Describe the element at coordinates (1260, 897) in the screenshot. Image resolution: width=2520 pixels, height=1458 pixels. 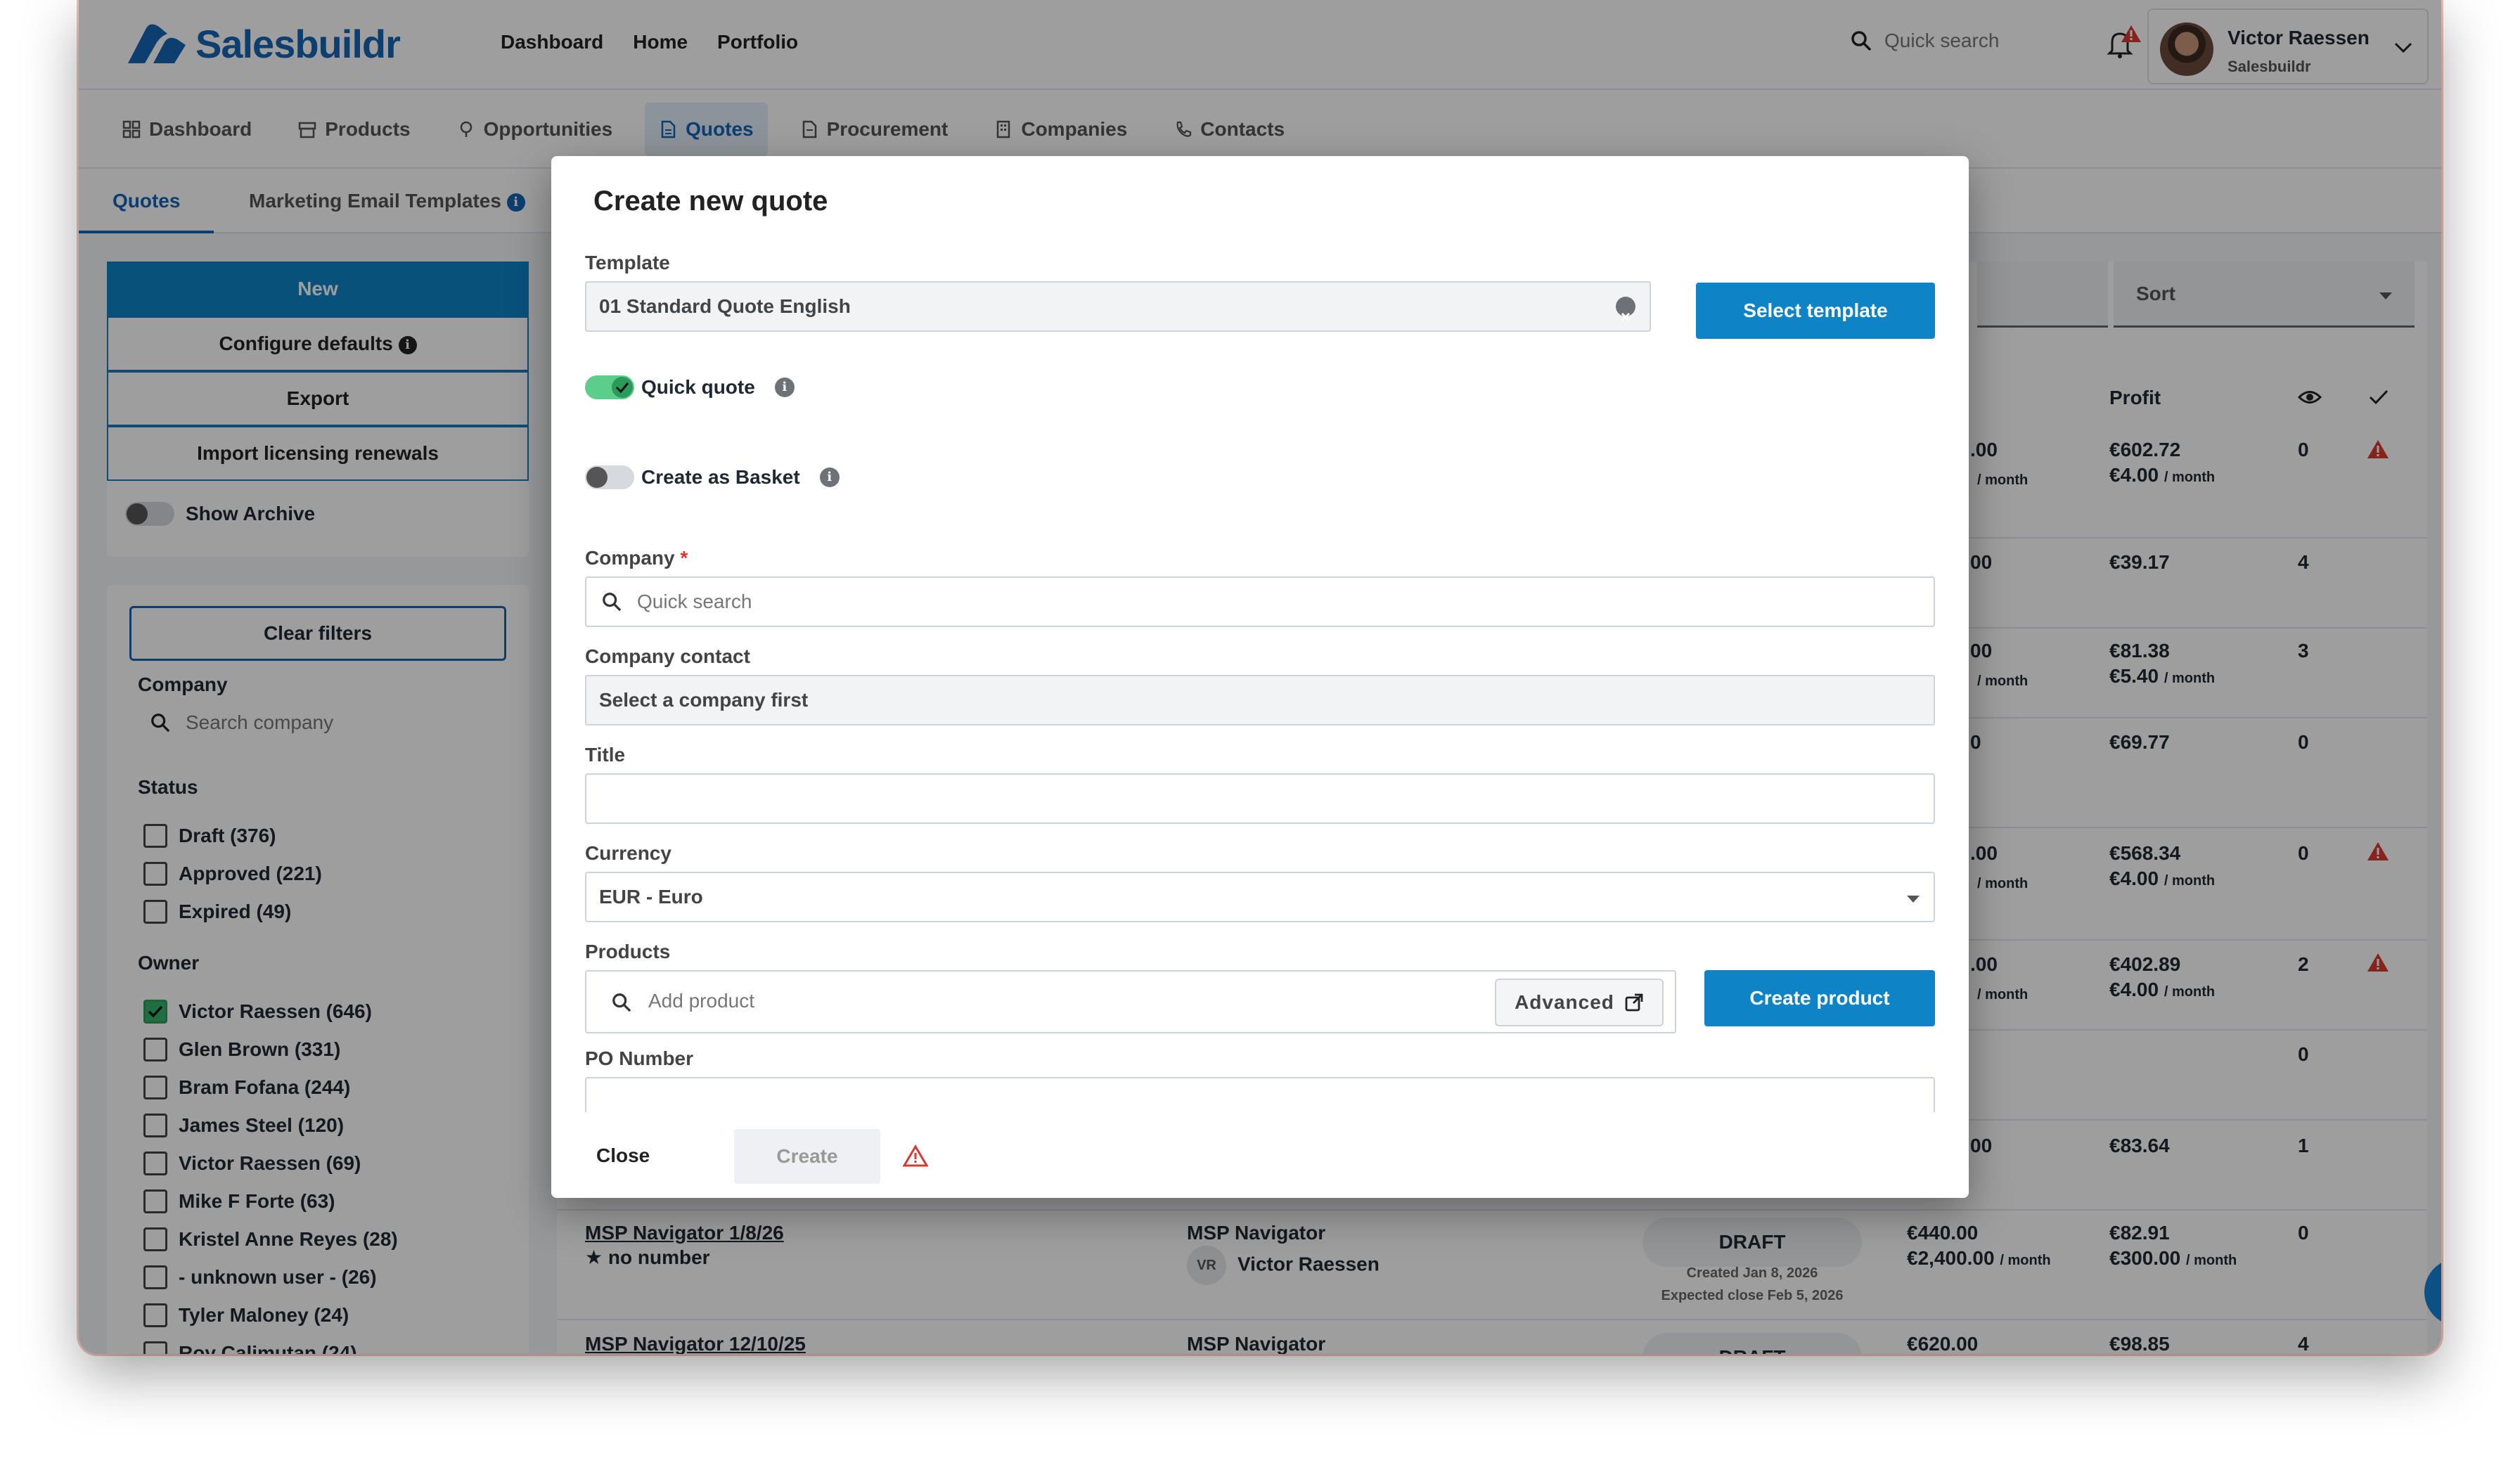
I see `currency-select: EUR - Euro` at that location.